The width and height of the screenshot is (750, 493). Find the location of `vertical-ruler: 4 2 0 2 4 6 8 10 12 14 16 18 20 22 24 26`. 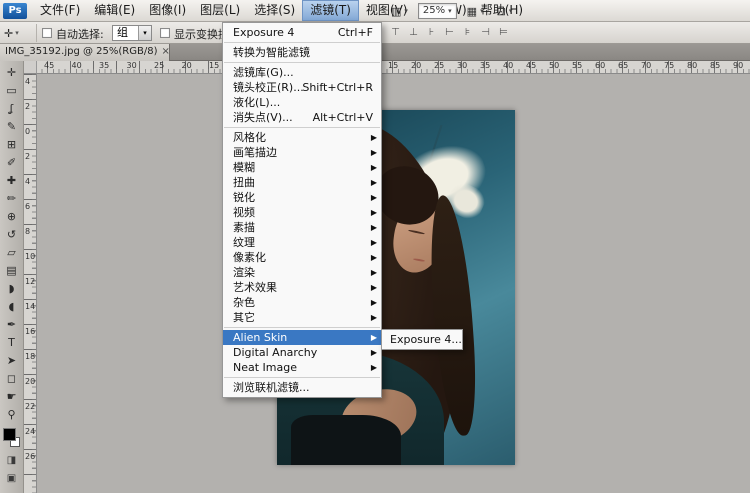

vertical-ruler: 4 2 0 2 4 6 8 10 12 14 16 18 20 22 24 26 is located at coordinates (30, 283).